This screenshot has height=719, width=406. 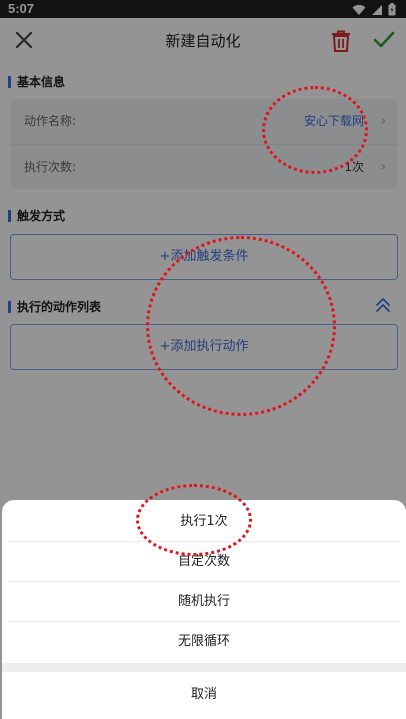 What do you see at coordinates (204, 667) in the screenshot?
I see `sheet-separator` at bounding box center [204, 667].